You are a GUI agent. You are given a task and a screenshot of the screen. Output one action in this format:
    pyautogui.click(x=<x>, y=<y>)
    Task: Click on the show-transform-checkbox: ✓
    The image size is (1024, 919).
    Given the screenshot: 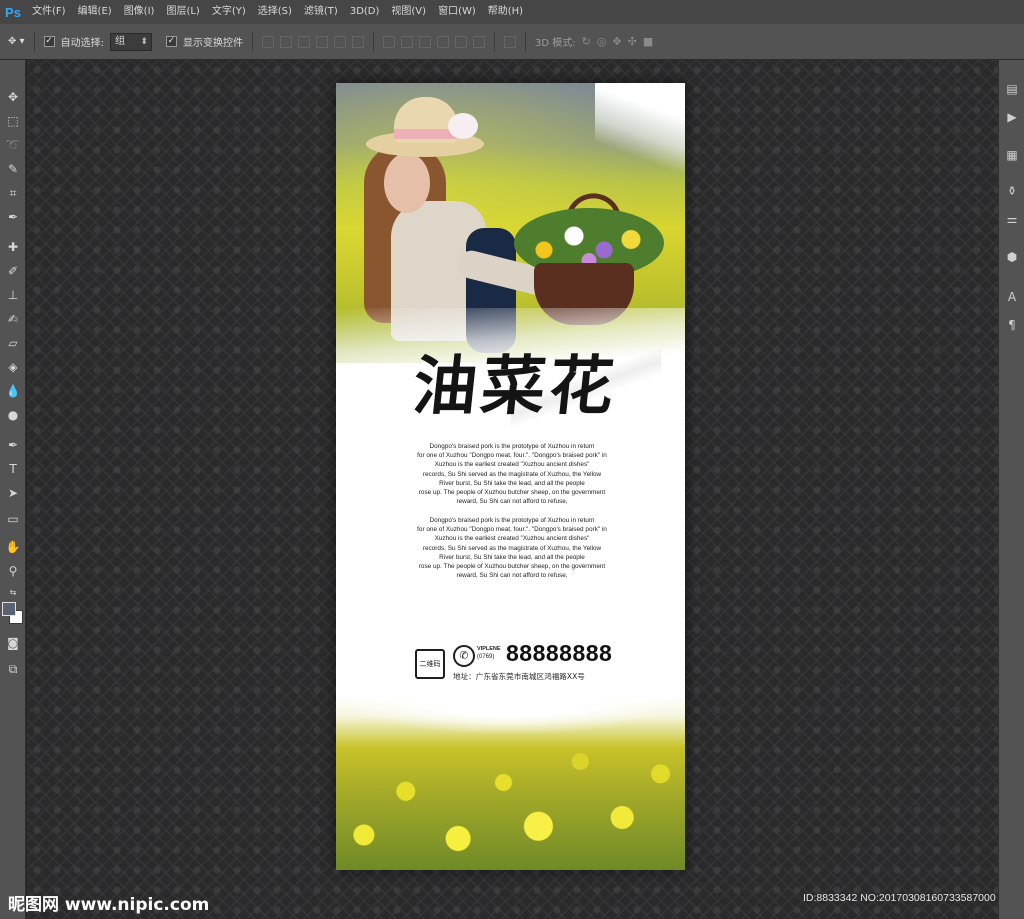 What is the action you would take?
    pyautogui.click(x=171, y=41)
    